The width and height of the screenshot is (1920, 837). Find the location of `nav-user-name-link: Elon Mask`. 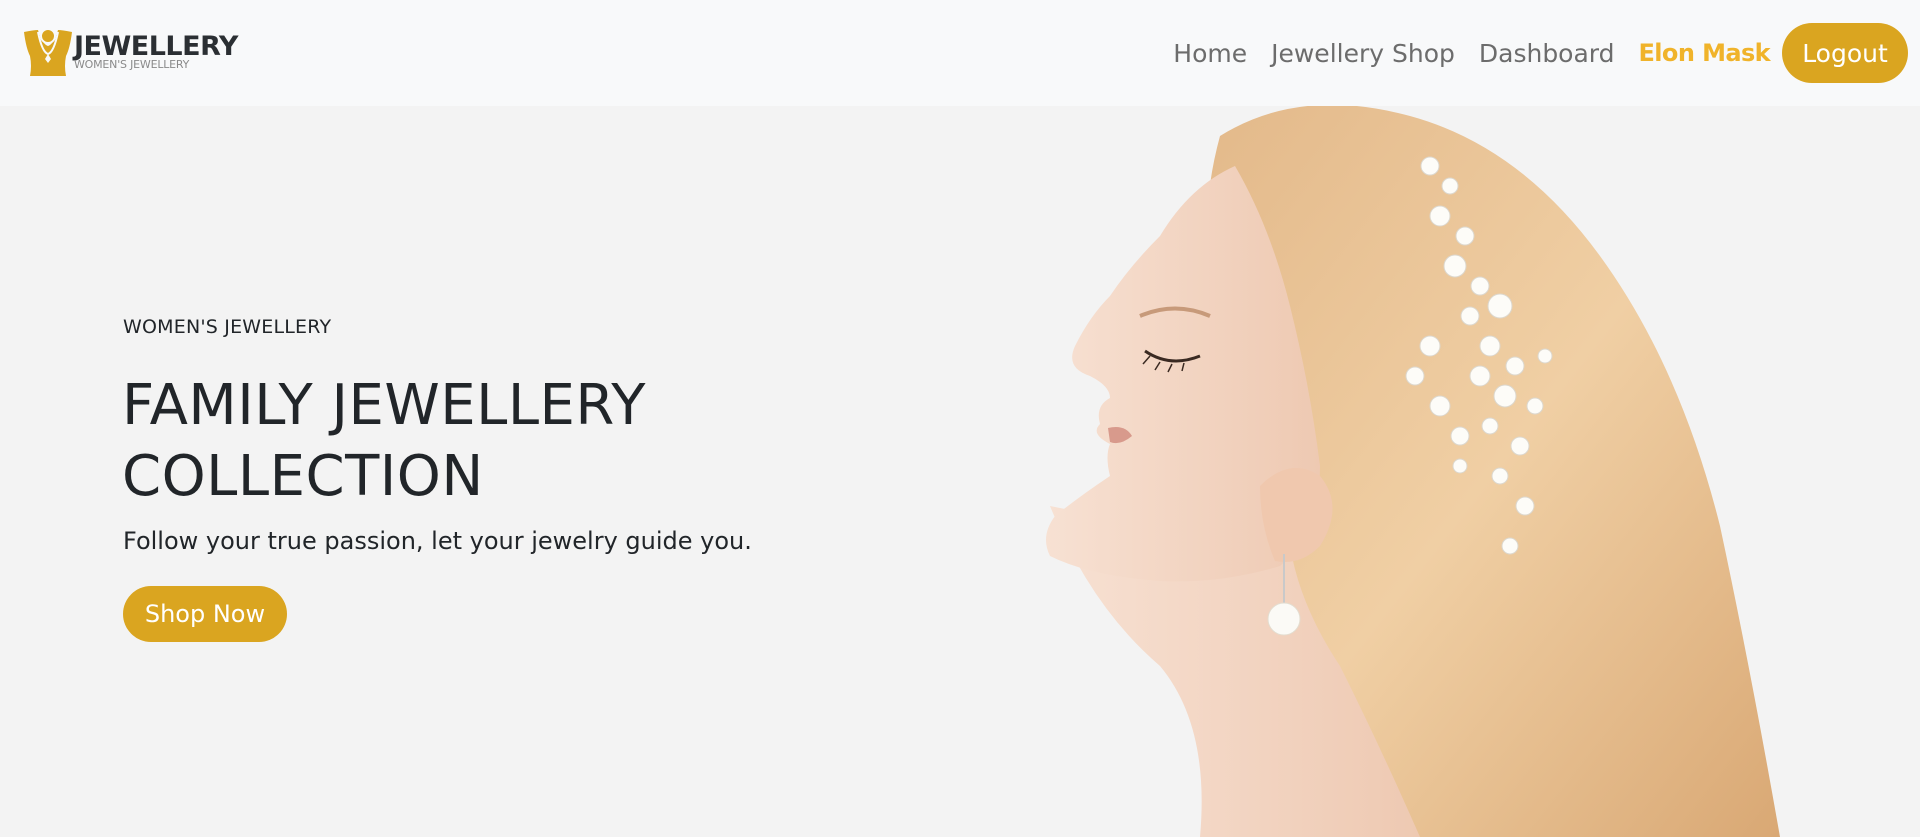

nav-user-name-link: Elon Mask is located at coordinates (1705, 53).